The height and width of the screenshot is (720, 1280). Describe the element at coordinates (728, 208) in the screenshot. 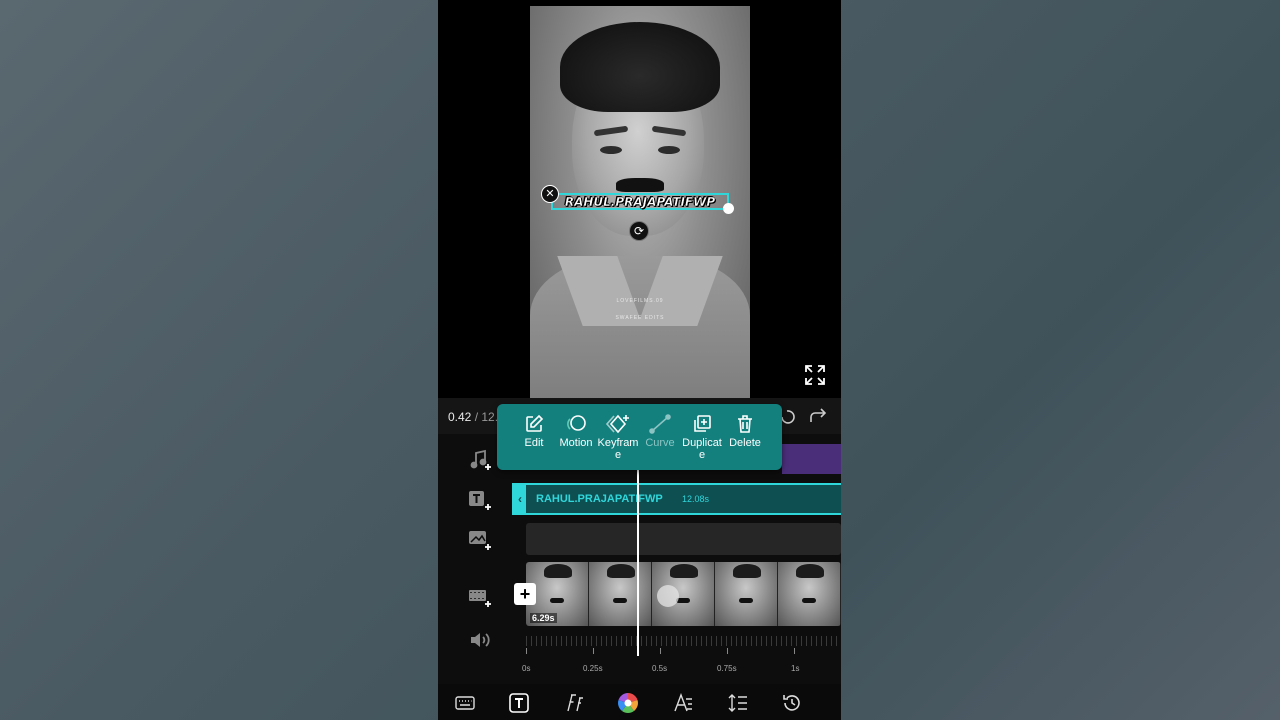

I see `resize-handle` at that location.